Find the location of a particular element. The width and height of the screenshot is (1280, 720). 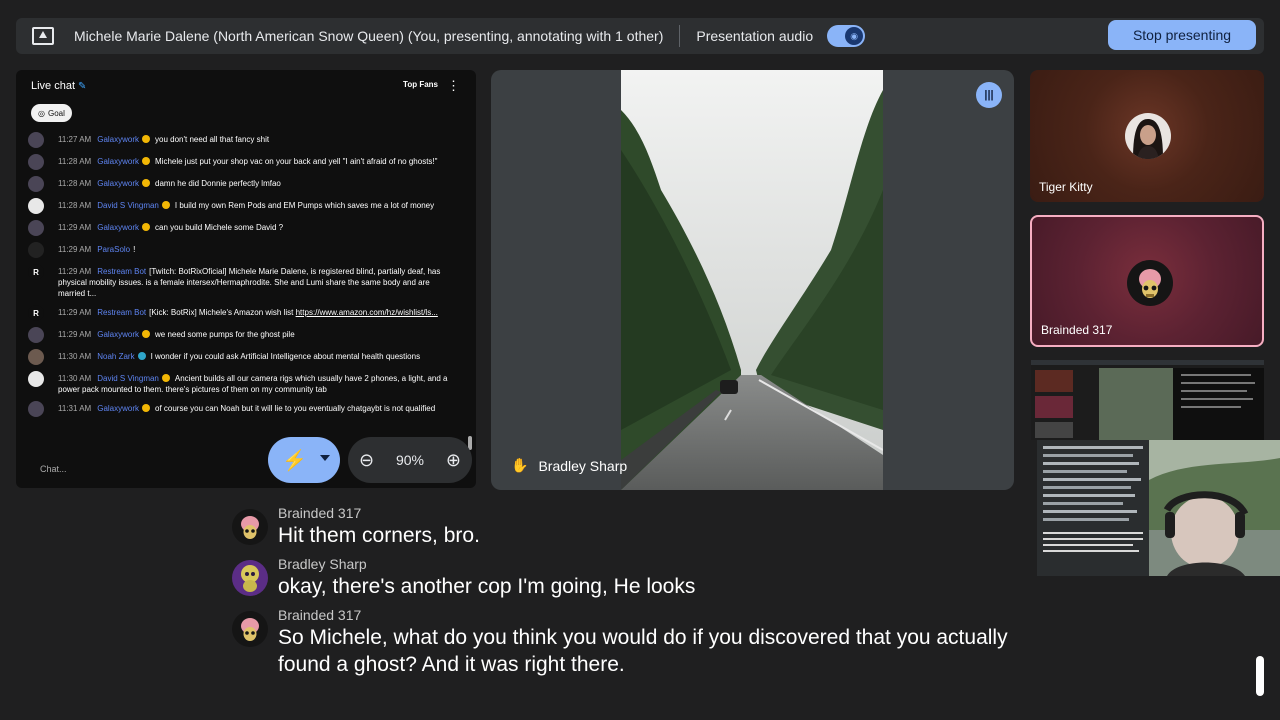

audio-toggle-icon: ◉ is located at coordinates (854, 36).